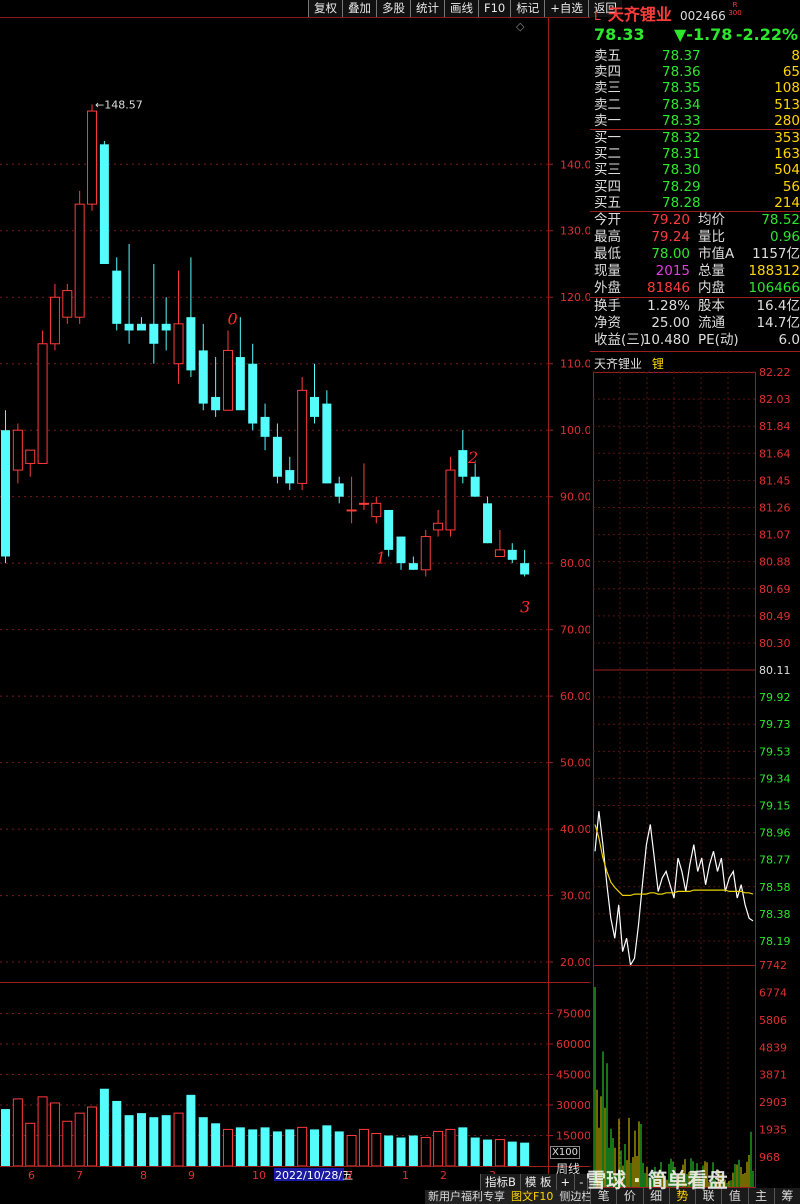 Image resolution: width=800 pixels, height=1204 pixels. What do you see at coordinates (527, 8) in the screenshot?
I see `toolbar-button-6: 标记` at bounding box center [527, 8].